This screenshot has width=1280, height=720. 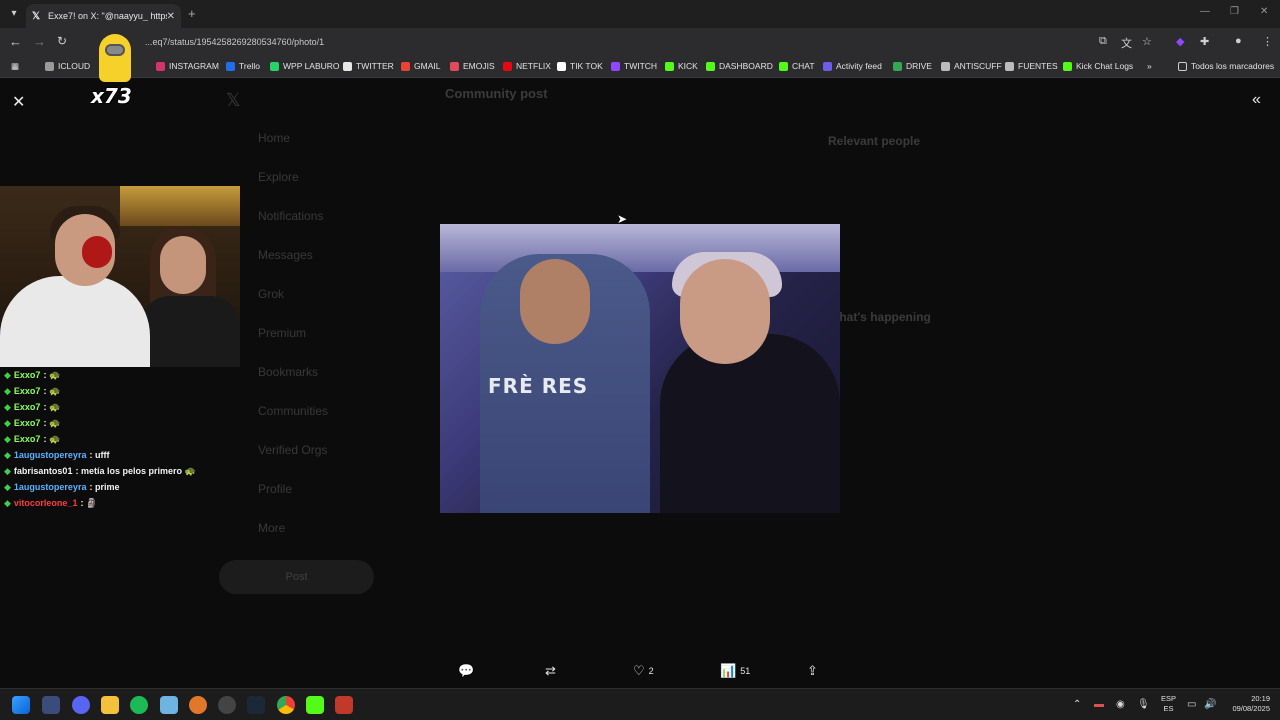 I want to click on bookmark-twitch: TWITCH, so click(x=634, y=66).